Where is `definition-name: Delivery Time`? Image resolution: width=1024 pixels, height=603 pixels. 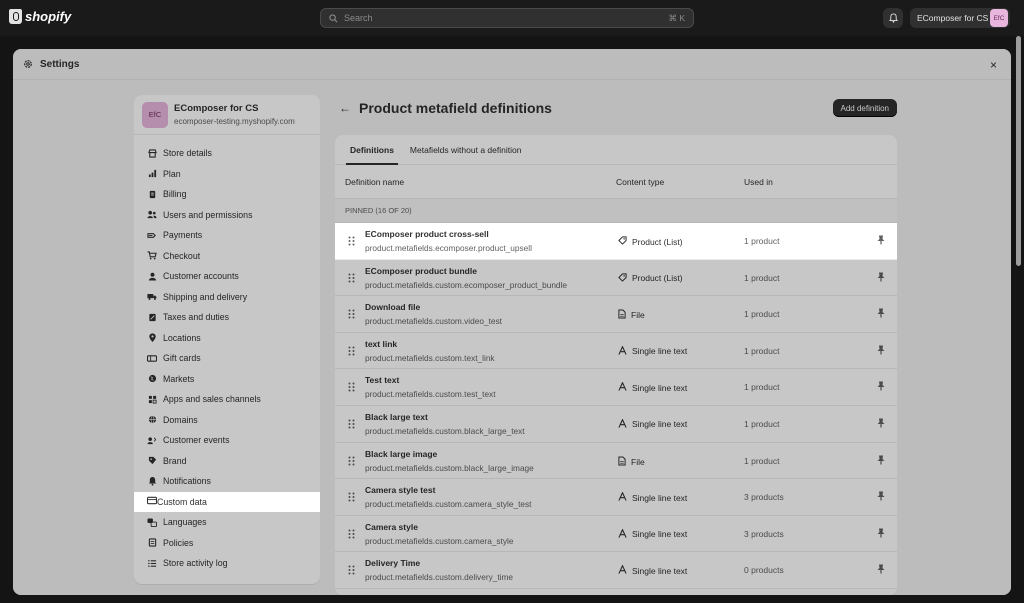
definition-name: Delivery Time is located at coordinates (393, 563).